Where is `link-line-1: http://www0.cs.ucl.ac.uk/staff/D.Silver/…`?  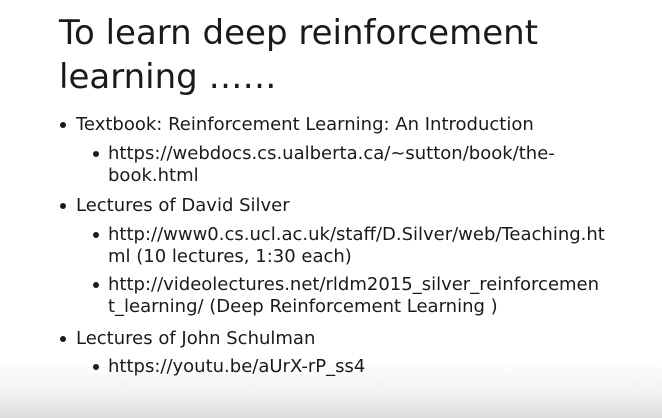
link-line-1: http://www0.cs.ucl.ac.uk/staff/D.Silver/… is located at coordinates (356, 234).